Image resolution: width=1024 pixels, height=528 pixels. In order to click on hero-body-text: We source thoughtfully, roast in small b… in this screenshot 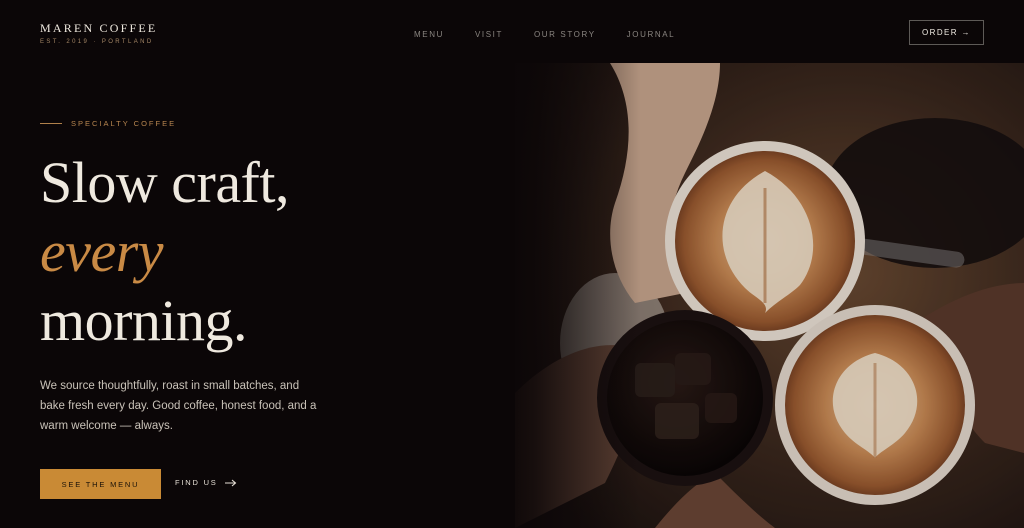, I will do `click(178, 406)`.